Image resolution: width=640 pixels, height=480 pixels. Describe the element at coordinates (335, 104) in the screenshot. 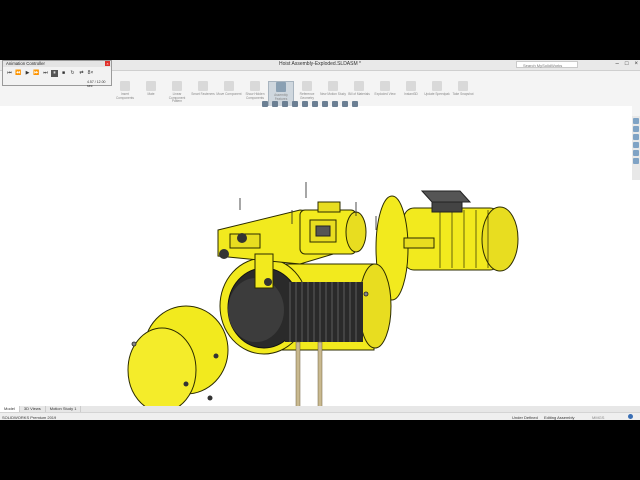

I see `appearance-icon` at that location.